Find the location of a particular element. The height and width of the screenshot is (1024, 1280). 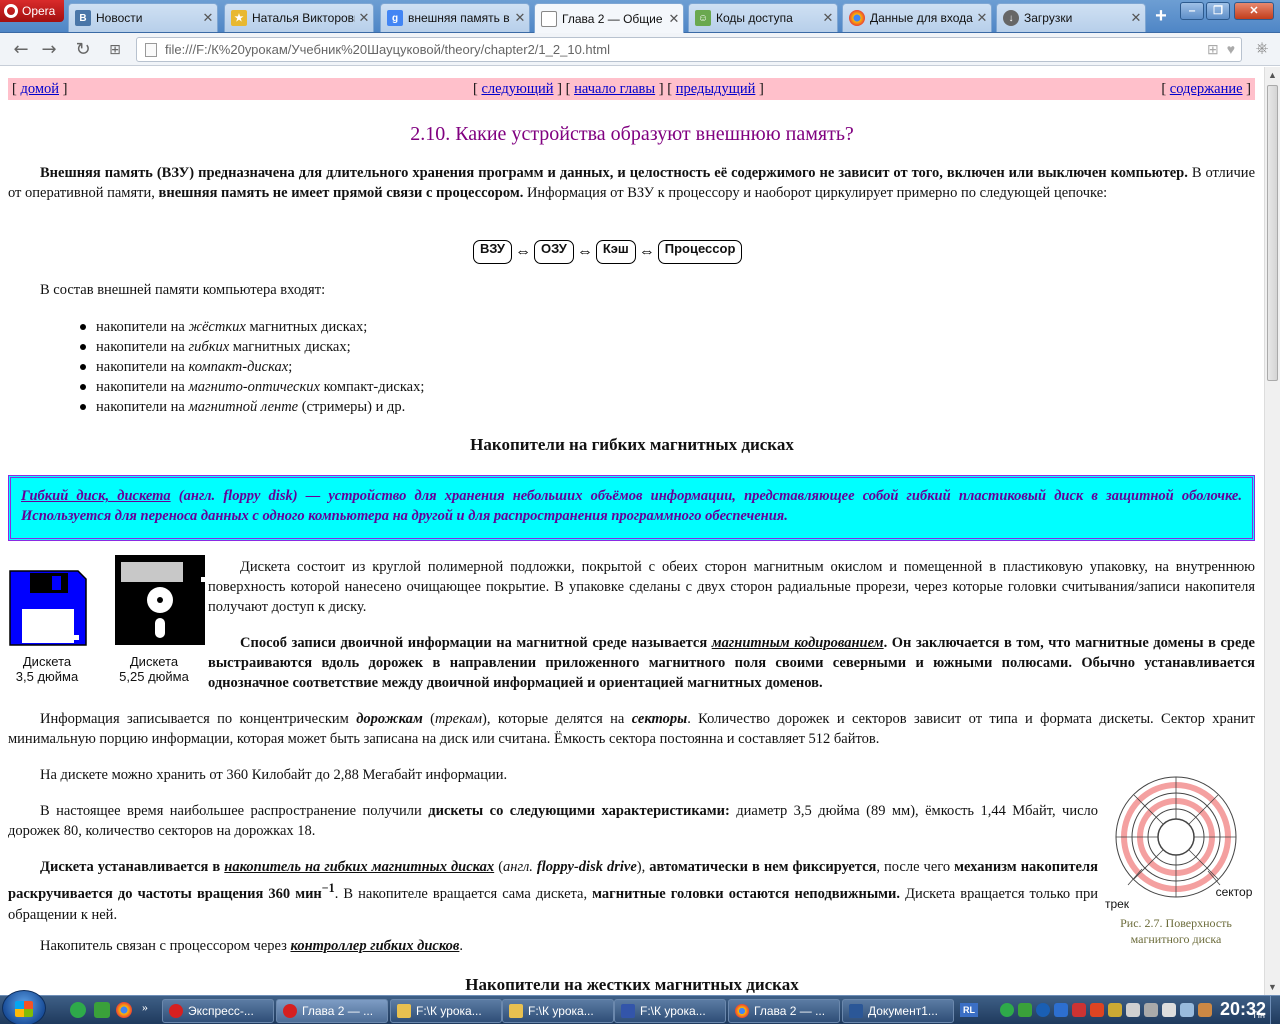

chain-box-cpu: Процессор is located at coordinates (700, 252).